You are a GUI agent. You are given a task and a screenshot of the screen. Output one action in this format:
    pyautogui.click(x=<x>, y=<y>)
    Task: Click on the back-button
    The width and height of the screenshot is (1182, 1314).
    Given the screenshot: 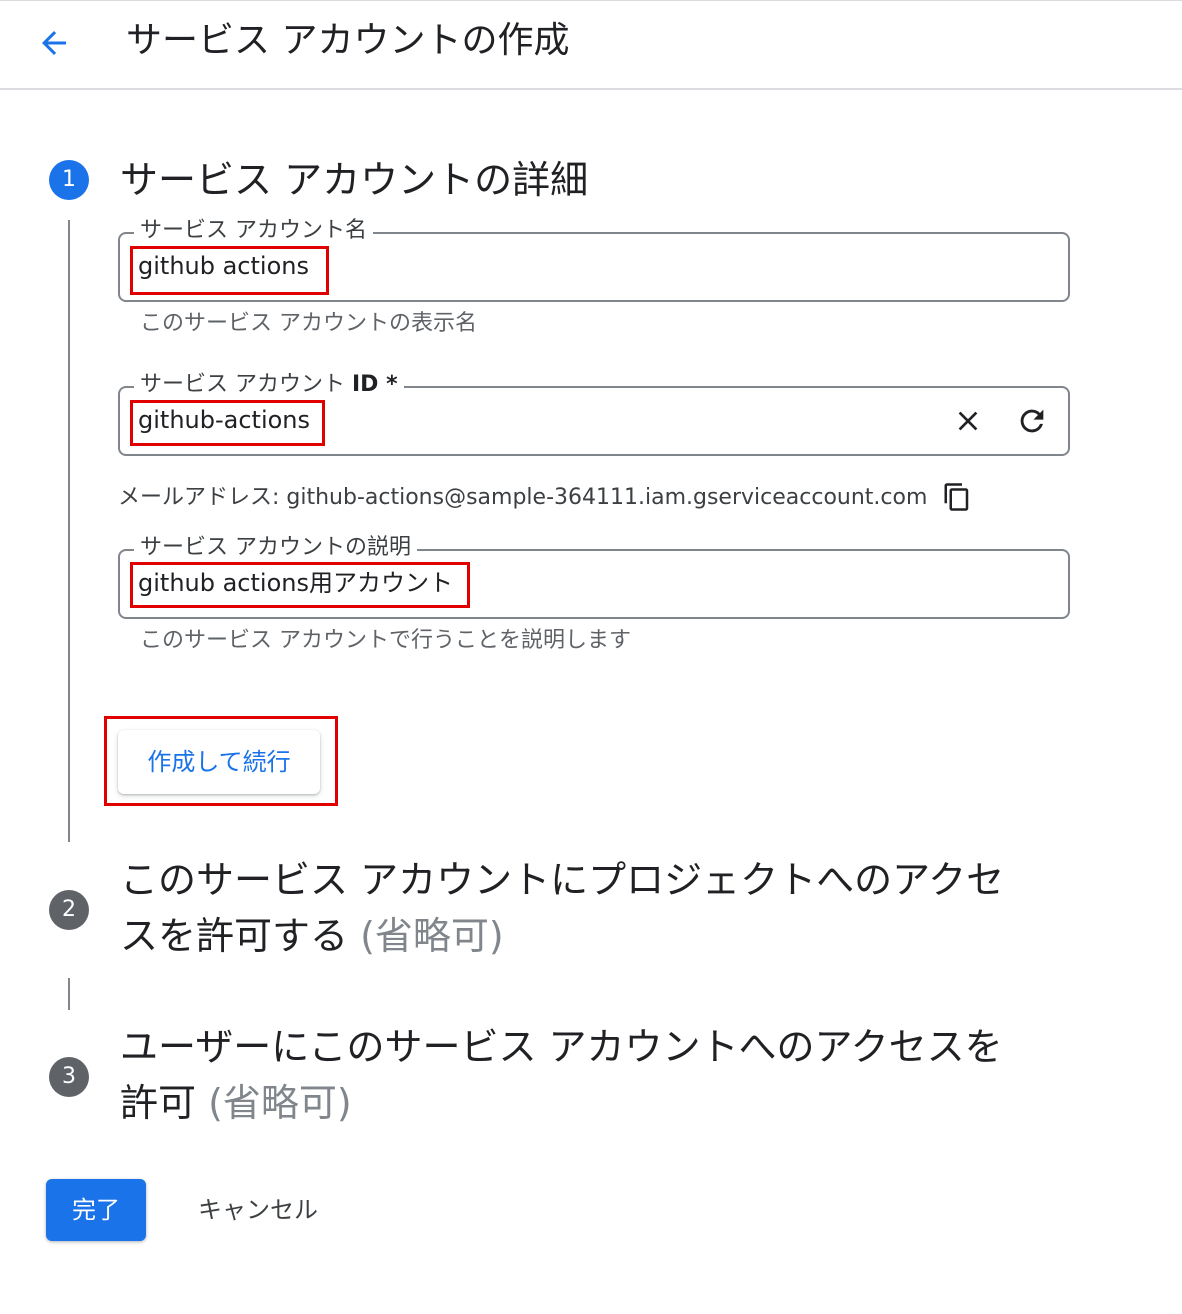 What is the action you would take?
    pyautogui.click(x=54, y=43)
    